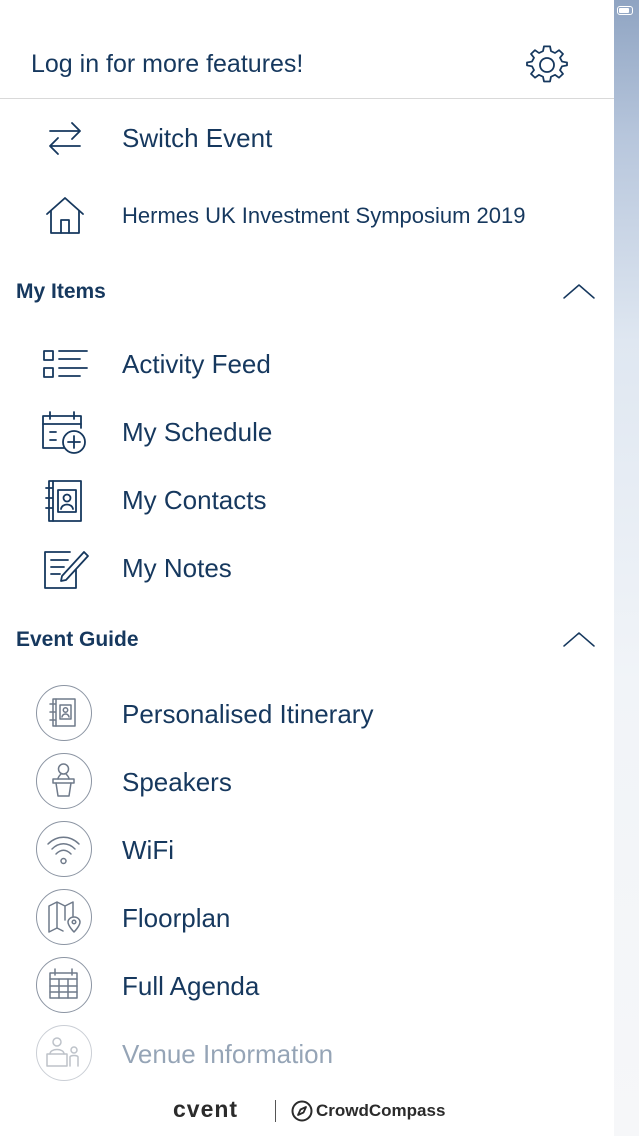 This screenshot has height=1136, width=639. What do you see at coordinates (176, 918) in the screenshot?
I see `floorplan-label: Floorplan` at bounding box center [176, 918].